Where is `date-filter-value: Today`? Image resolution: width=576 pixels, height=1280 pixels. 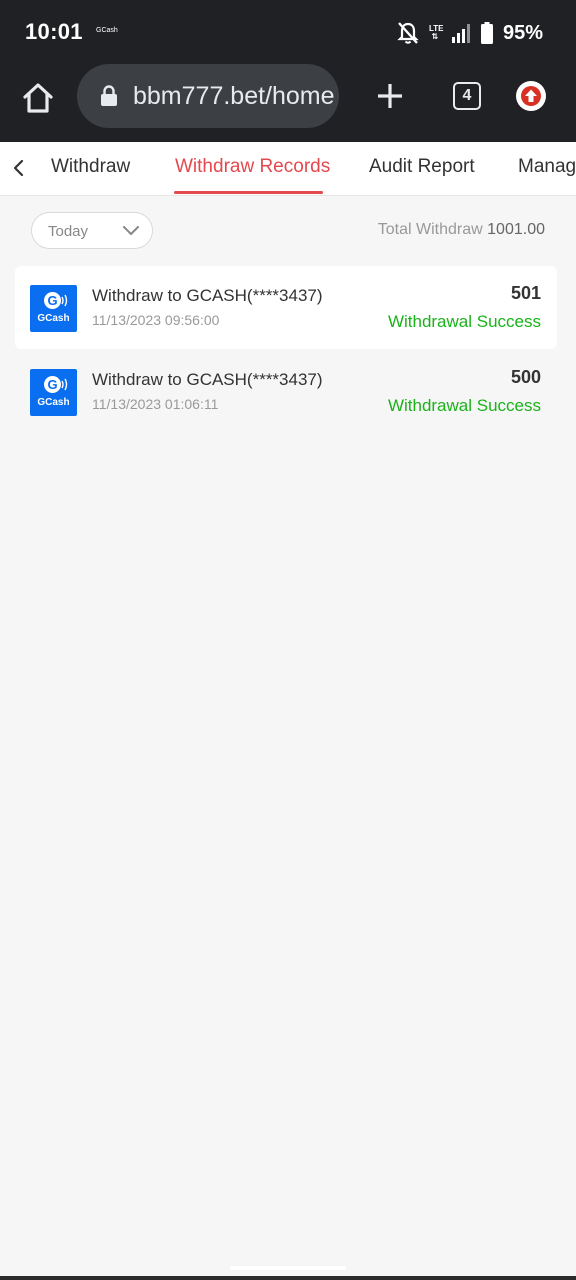
date-filter-value: Today is located at coordinates (68, 231).